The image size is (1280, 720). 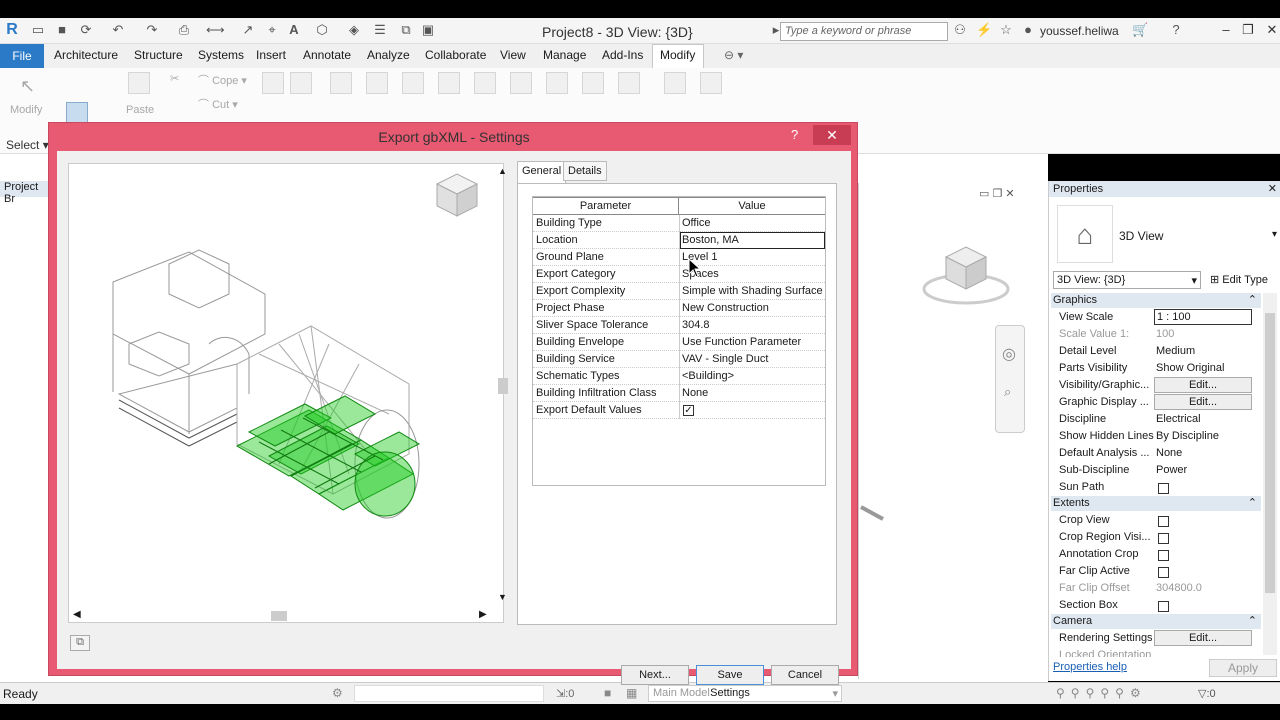 I want to click on parameter-value: New Construction, so click(x=725, y=308).